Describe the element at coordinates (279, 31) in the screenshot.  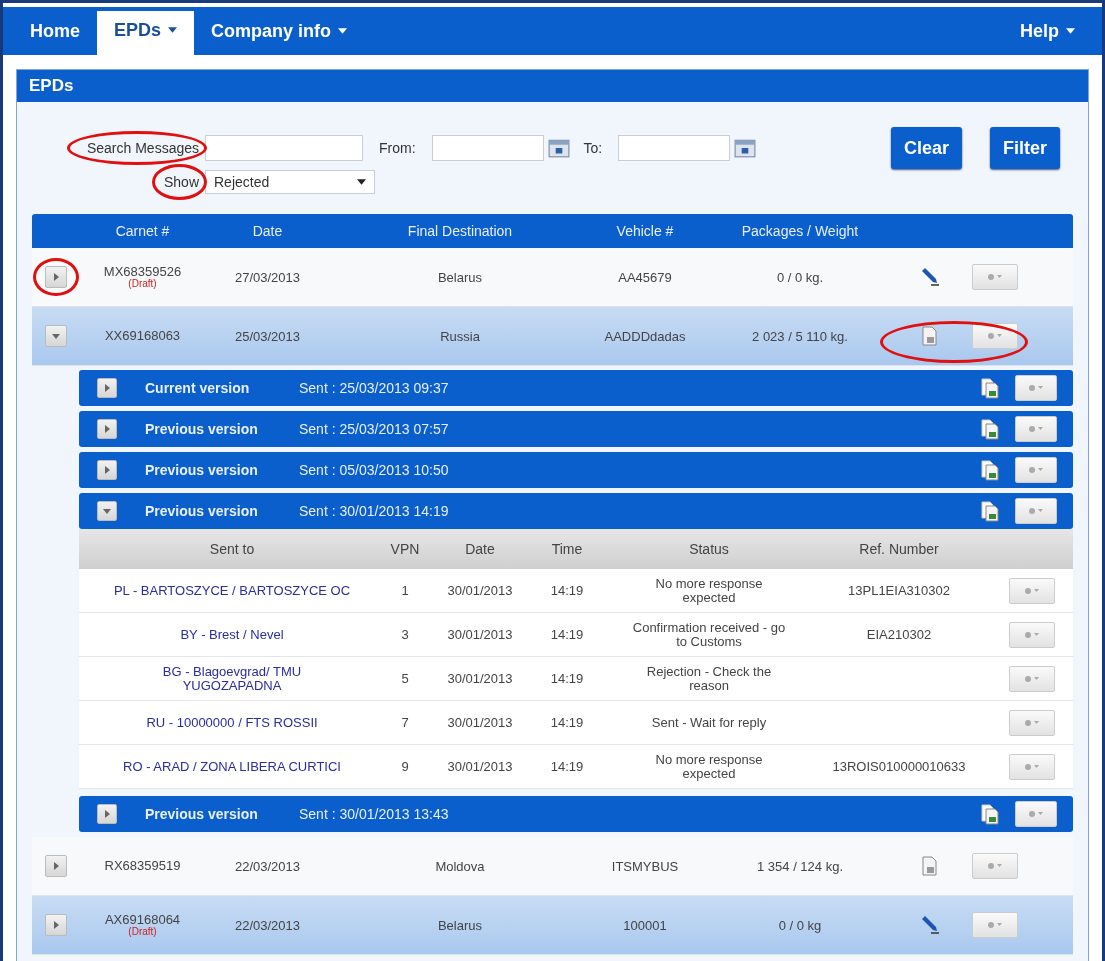
I see `nav-tab: Company info` at that location.